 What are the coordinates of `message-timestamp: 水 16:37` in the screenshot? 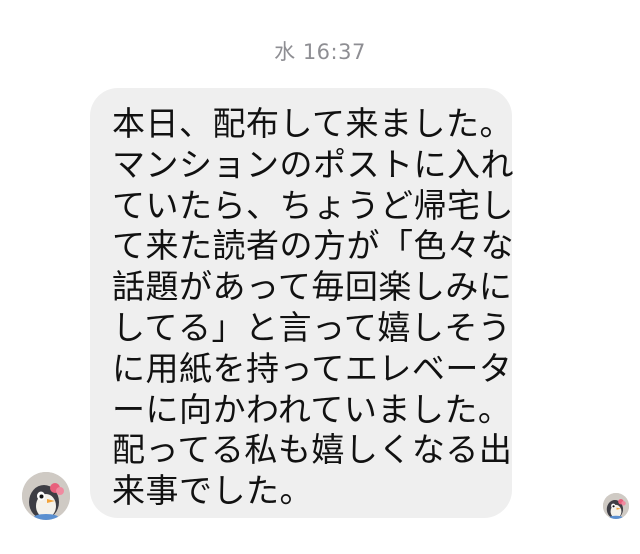 It's located at (320, 52).